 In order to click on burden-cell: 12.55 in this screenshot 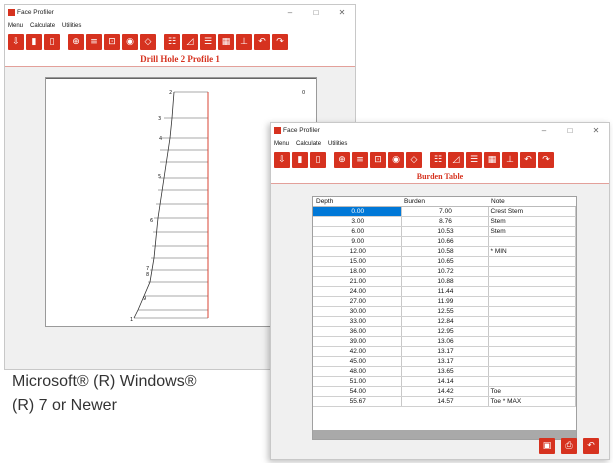, I will do `click(445, 311)`.